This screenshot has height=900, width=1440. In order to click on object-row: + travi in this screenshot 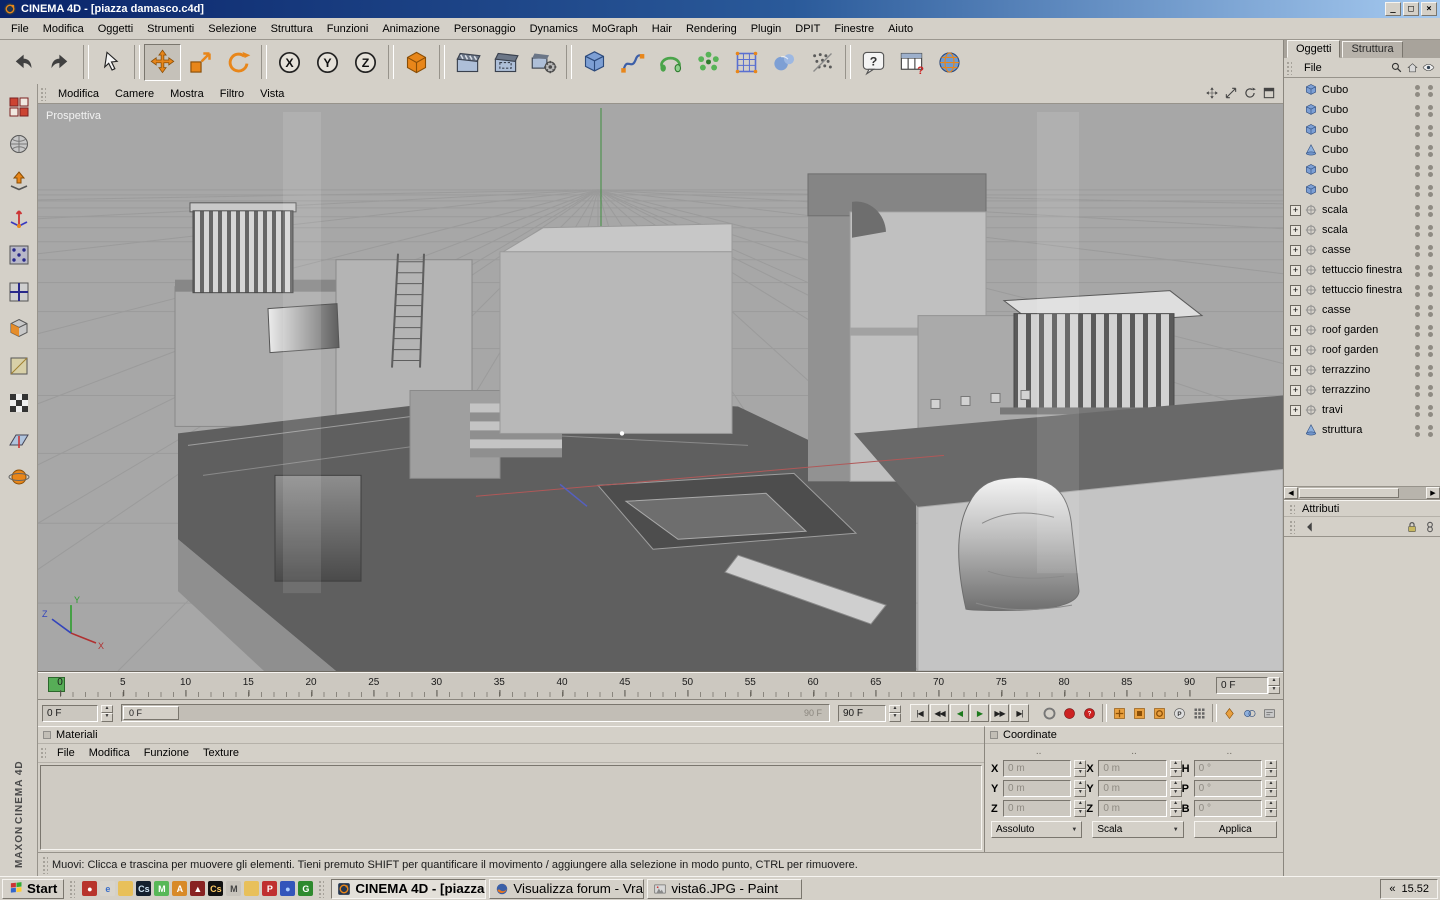, I will do `click(1362, 410)`.